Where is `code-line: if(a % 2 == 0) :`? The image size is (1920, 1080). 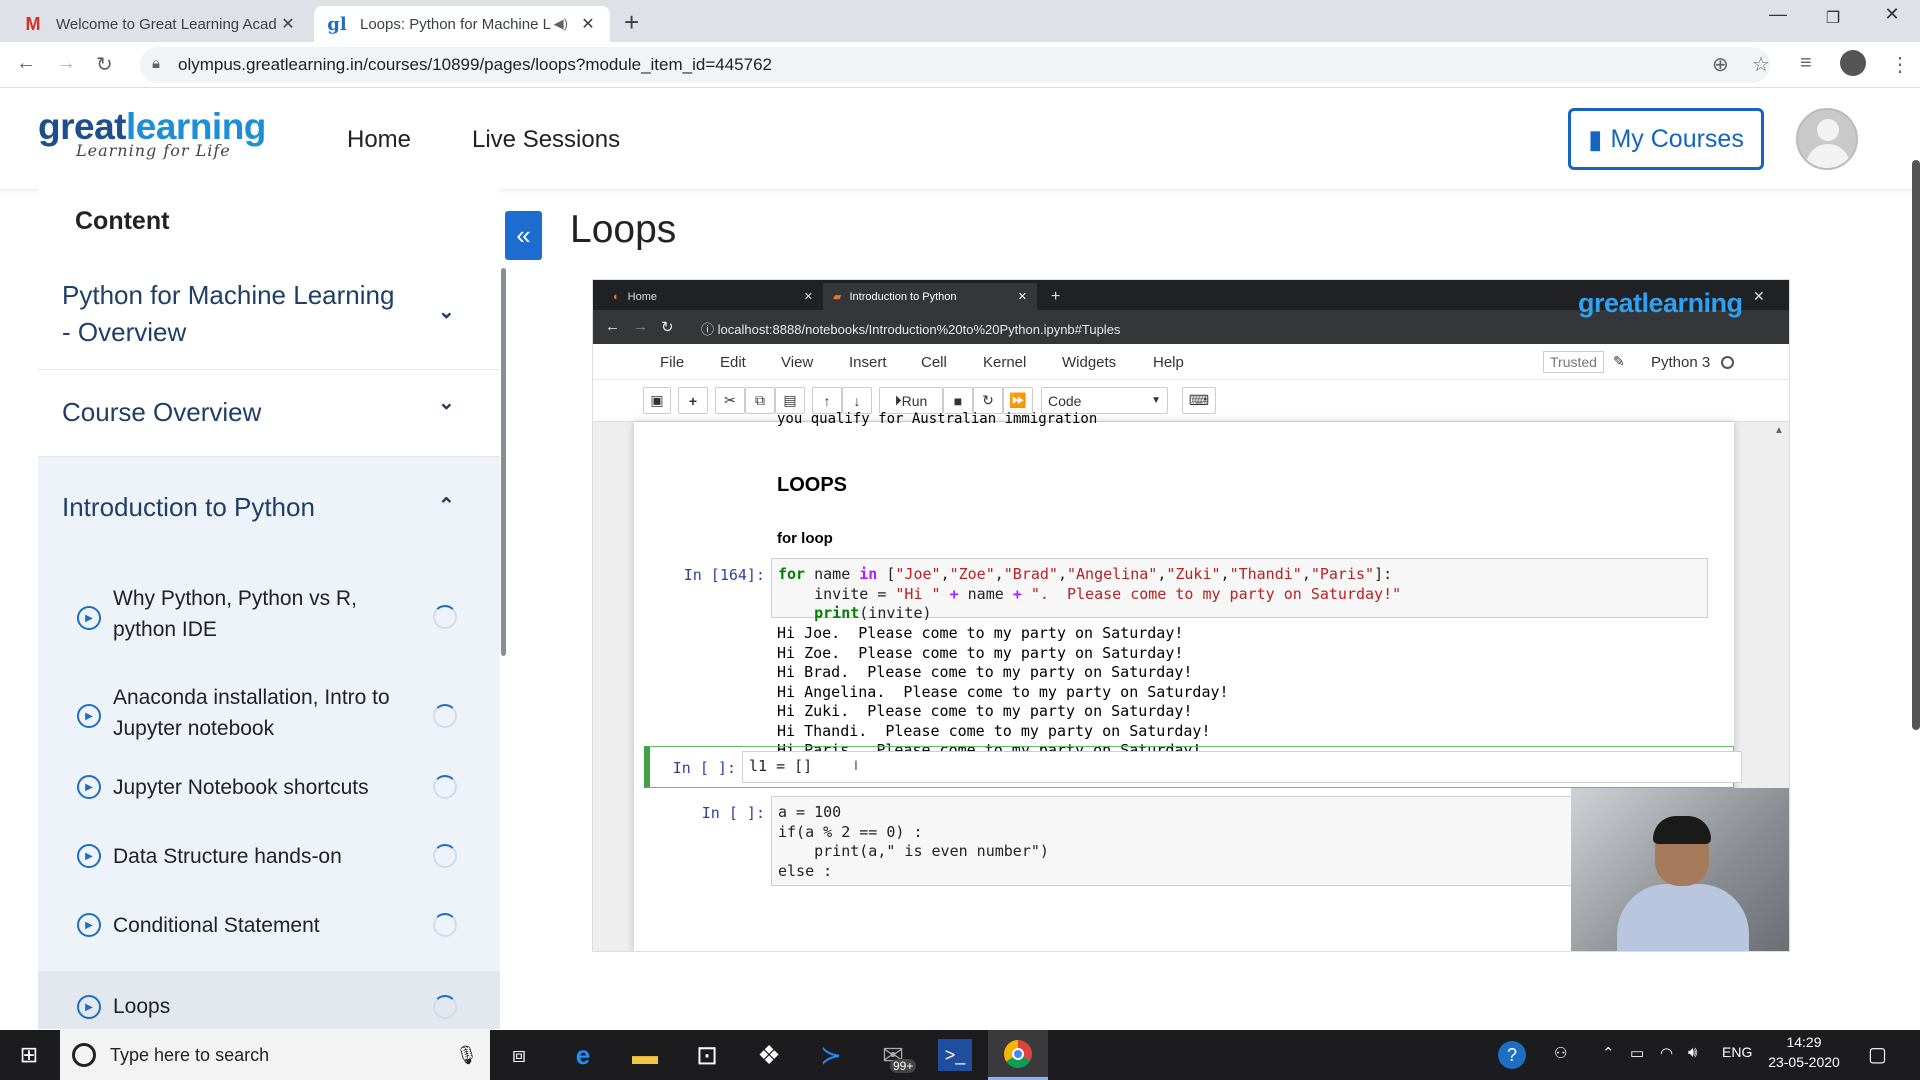
code-line: if(a % 2 == 0) : is located at coordinates (850, 831).